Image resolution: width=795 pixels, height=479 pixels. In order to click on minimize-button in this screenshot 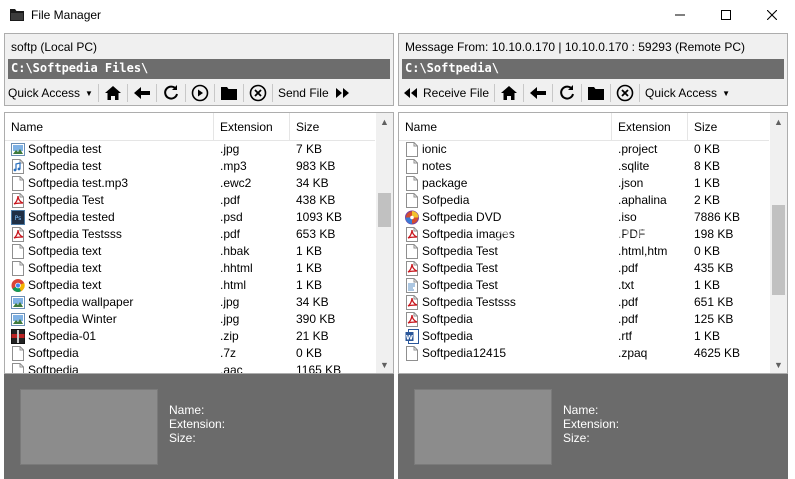, I will do `click(680, 15)`.